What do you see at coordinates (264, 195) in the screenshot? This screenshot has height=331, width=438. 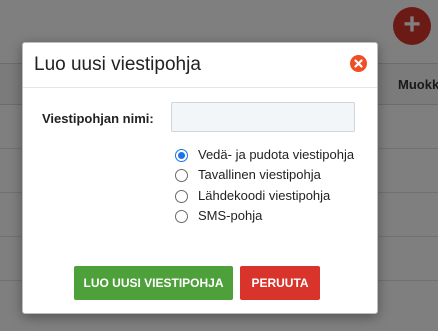 I see `radio-label: Lähdekoodi viestipohja` at bounding box center [264, 195].